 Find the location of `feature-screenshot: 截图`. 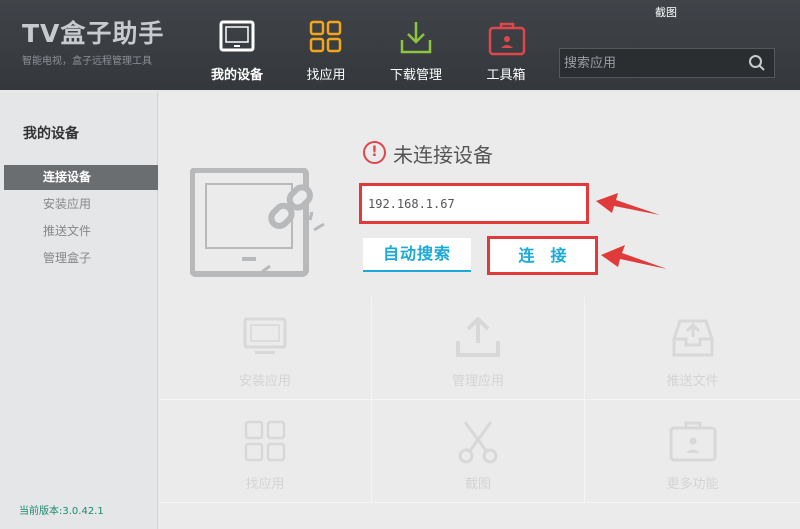

feature-screenshot: 截图 is located at coordinates (478, 451).